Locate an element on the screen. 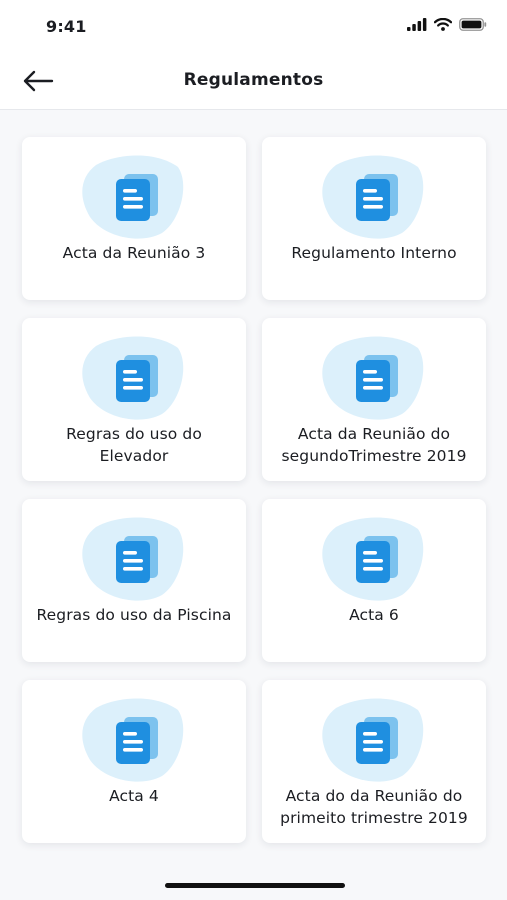  status-icons is located at coordinates (447, 24).